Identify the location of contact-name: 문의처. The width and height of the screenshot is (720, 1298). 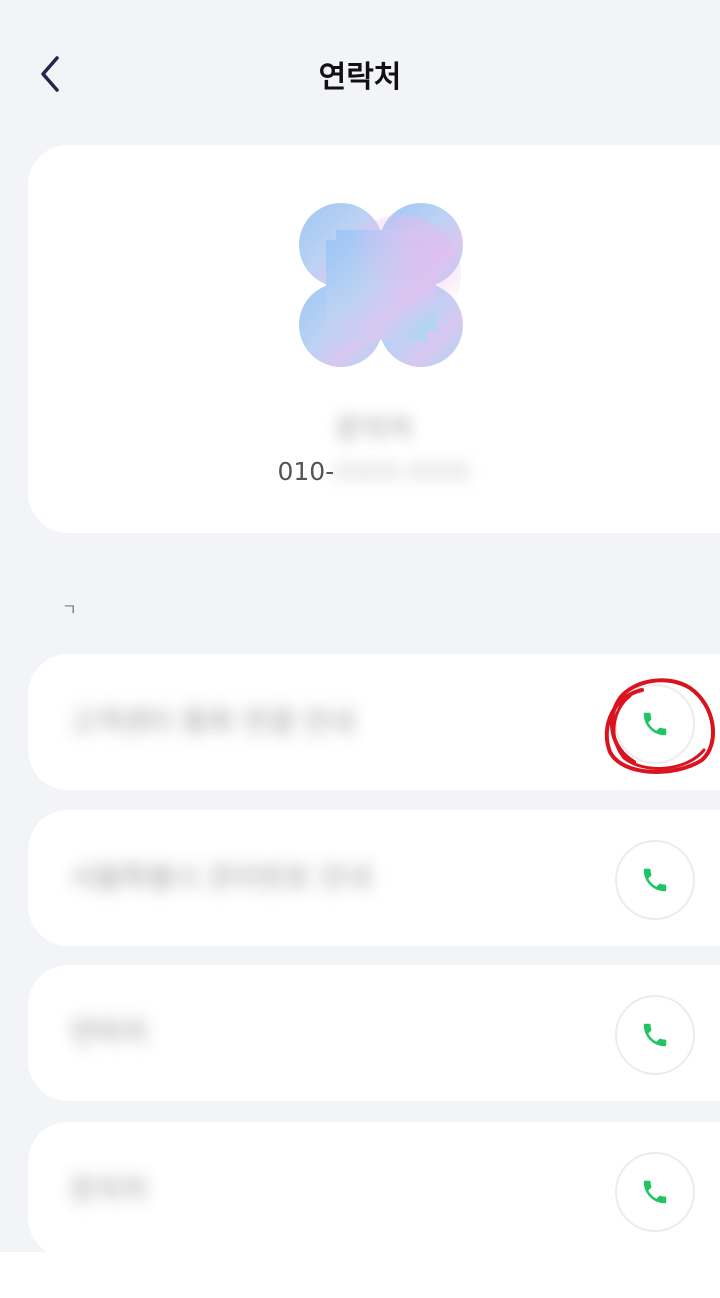
(374, 428).